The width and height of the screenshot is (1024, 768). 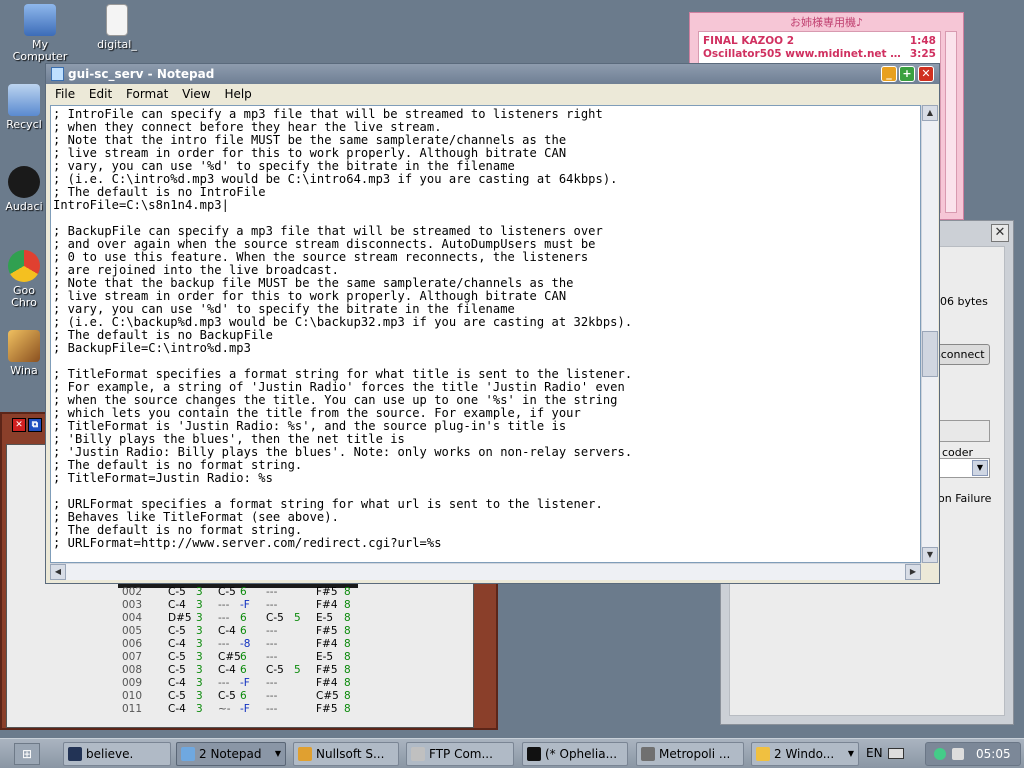 What do you see at coordinates (238, 683) in the screenshot?
I see `tracker-row: 009 C-4 3 --- -F --- F#4 8` at bounding box center [238, 683].